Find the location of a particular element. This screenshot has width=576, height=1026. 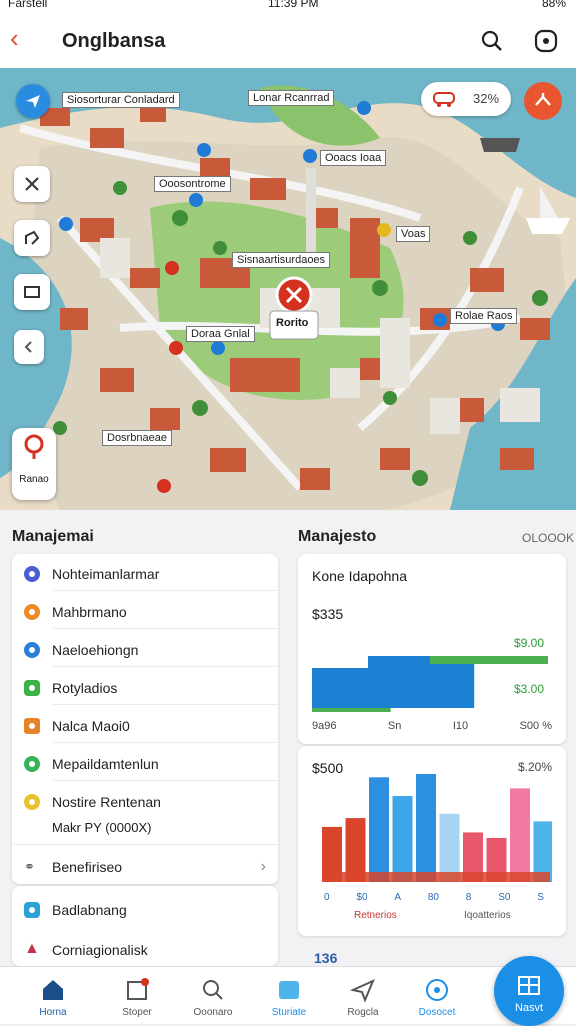

list-item: Naeloehiongn is located at coordinates (81, 650).